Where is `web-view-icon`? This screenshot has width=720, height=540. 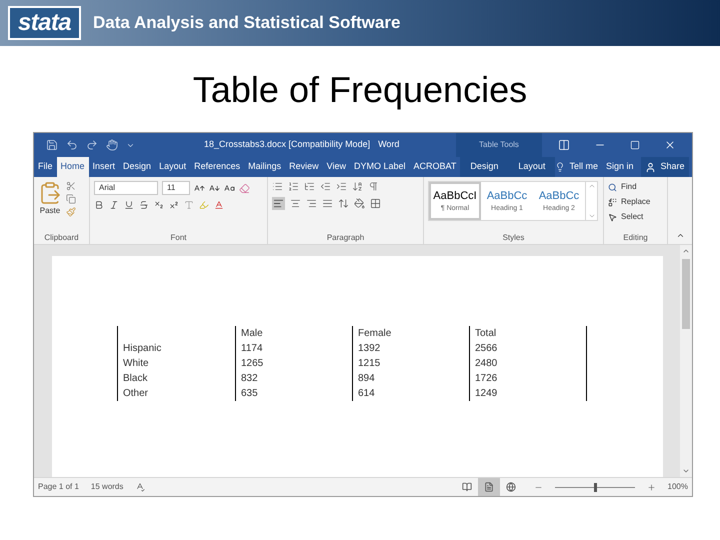 web-view-icon is located at coordinates (511, 487).